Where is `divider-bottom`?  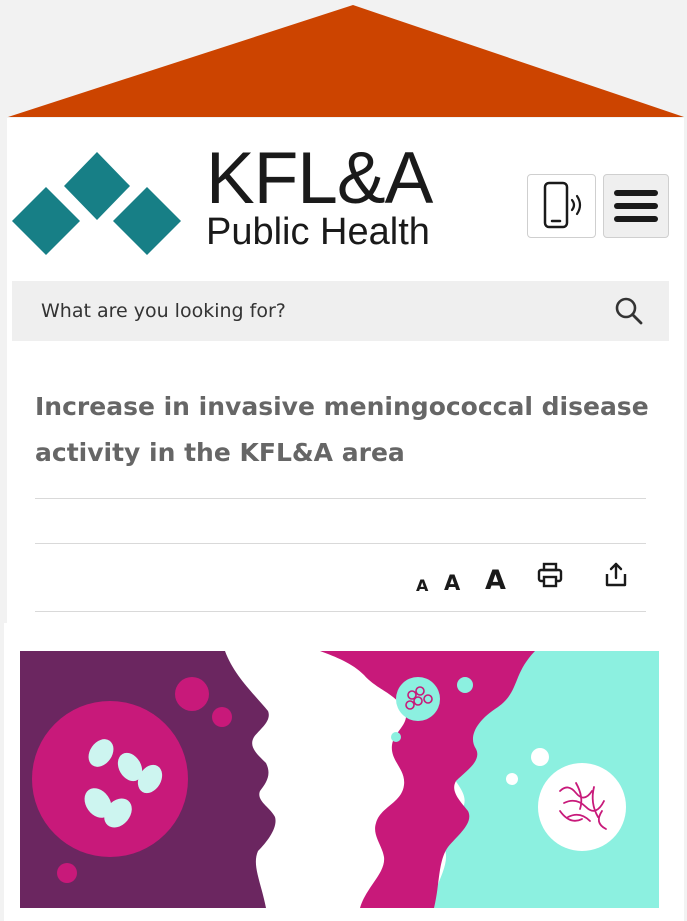 divider-bottom is located at coordinates (340, 611).